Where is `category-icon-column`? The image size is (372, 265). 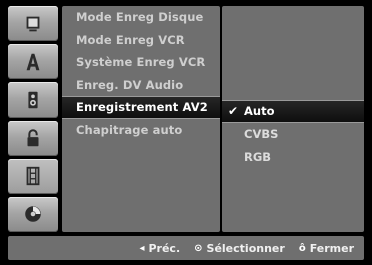
category-icon-column is located at coordinates (33, 119).